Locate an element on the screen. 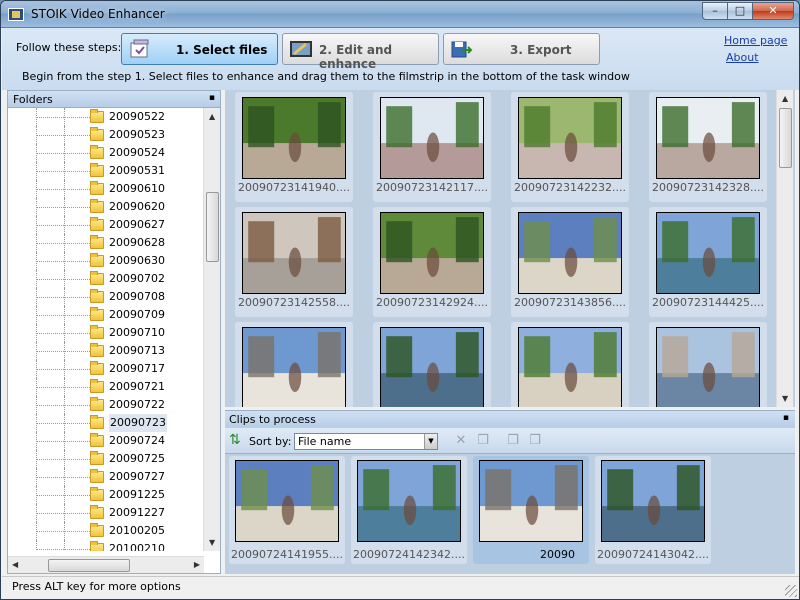 This screenshot has width=800, height=600. chevron-down-icon: ▼ is located at coordinates (430, 441).